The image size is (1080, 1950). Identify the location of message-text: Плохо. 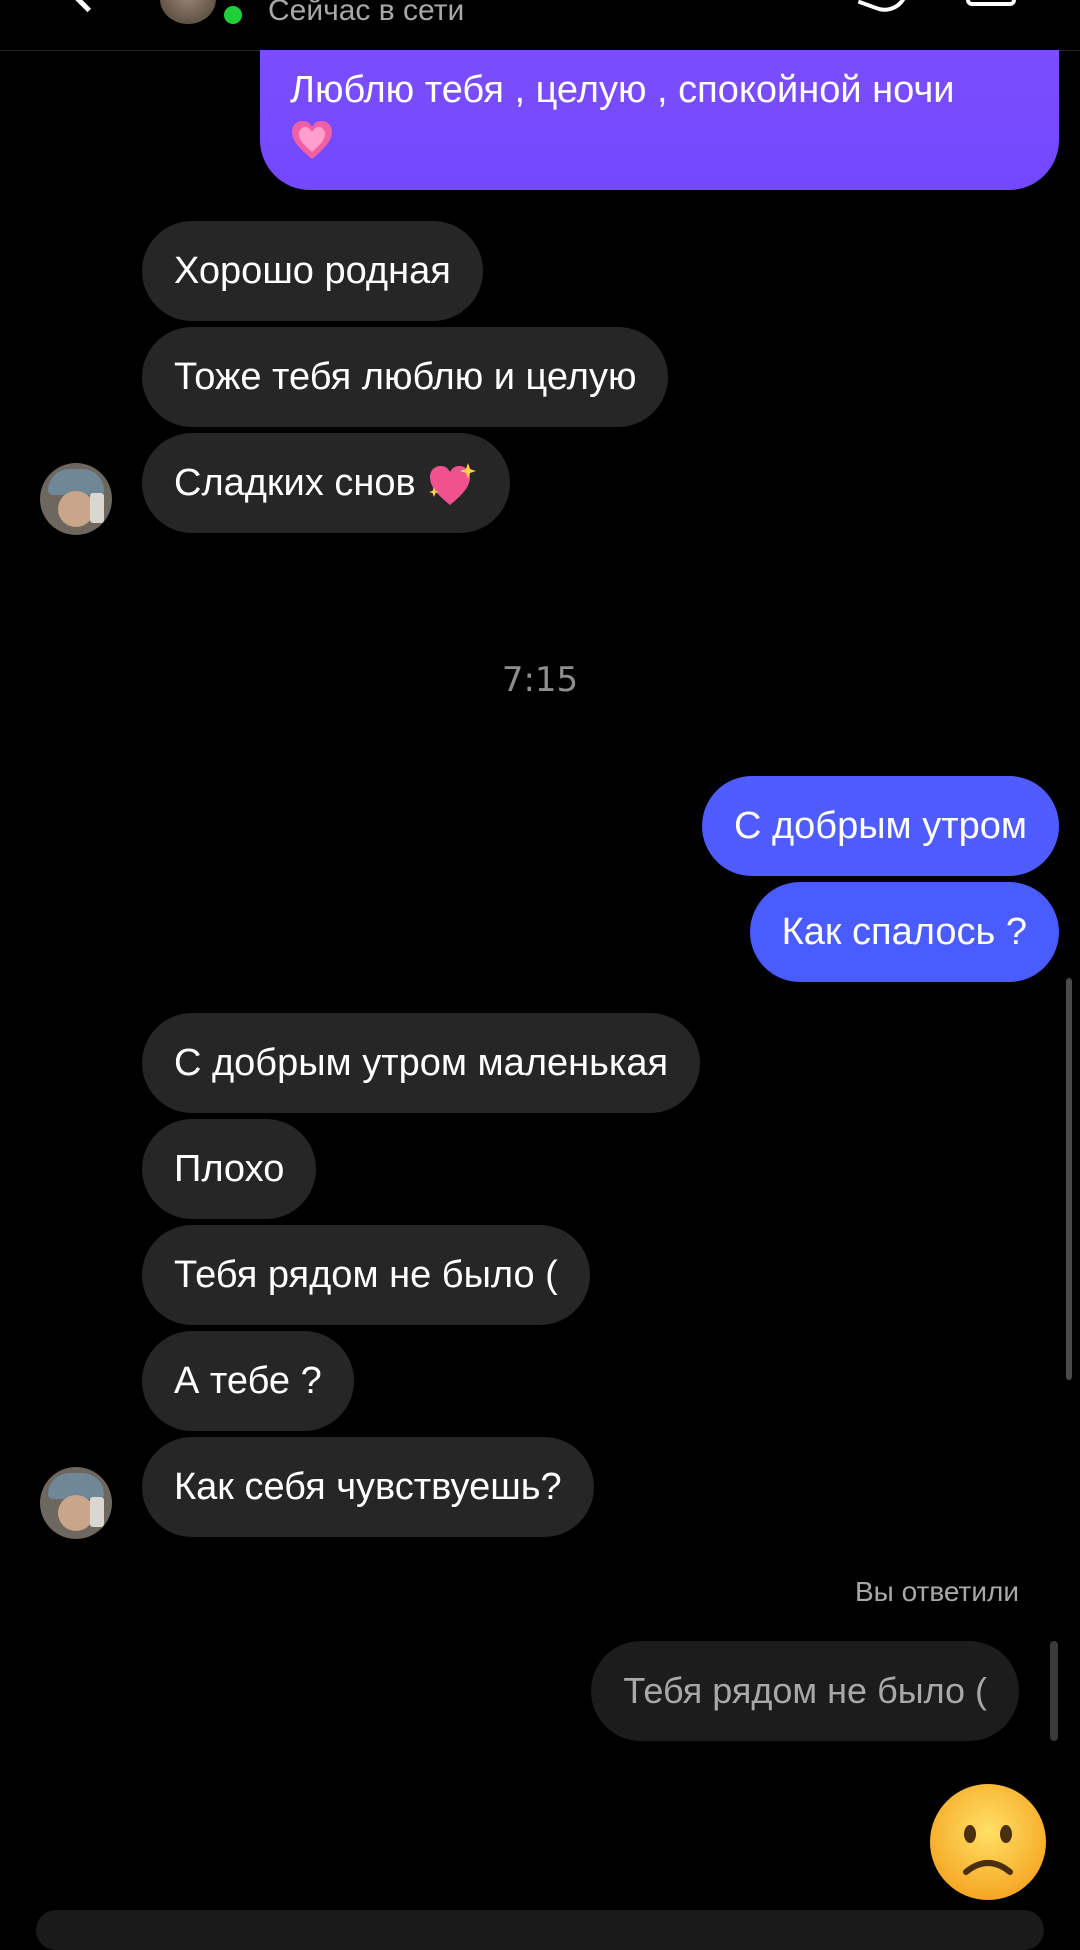
(229, 1169).